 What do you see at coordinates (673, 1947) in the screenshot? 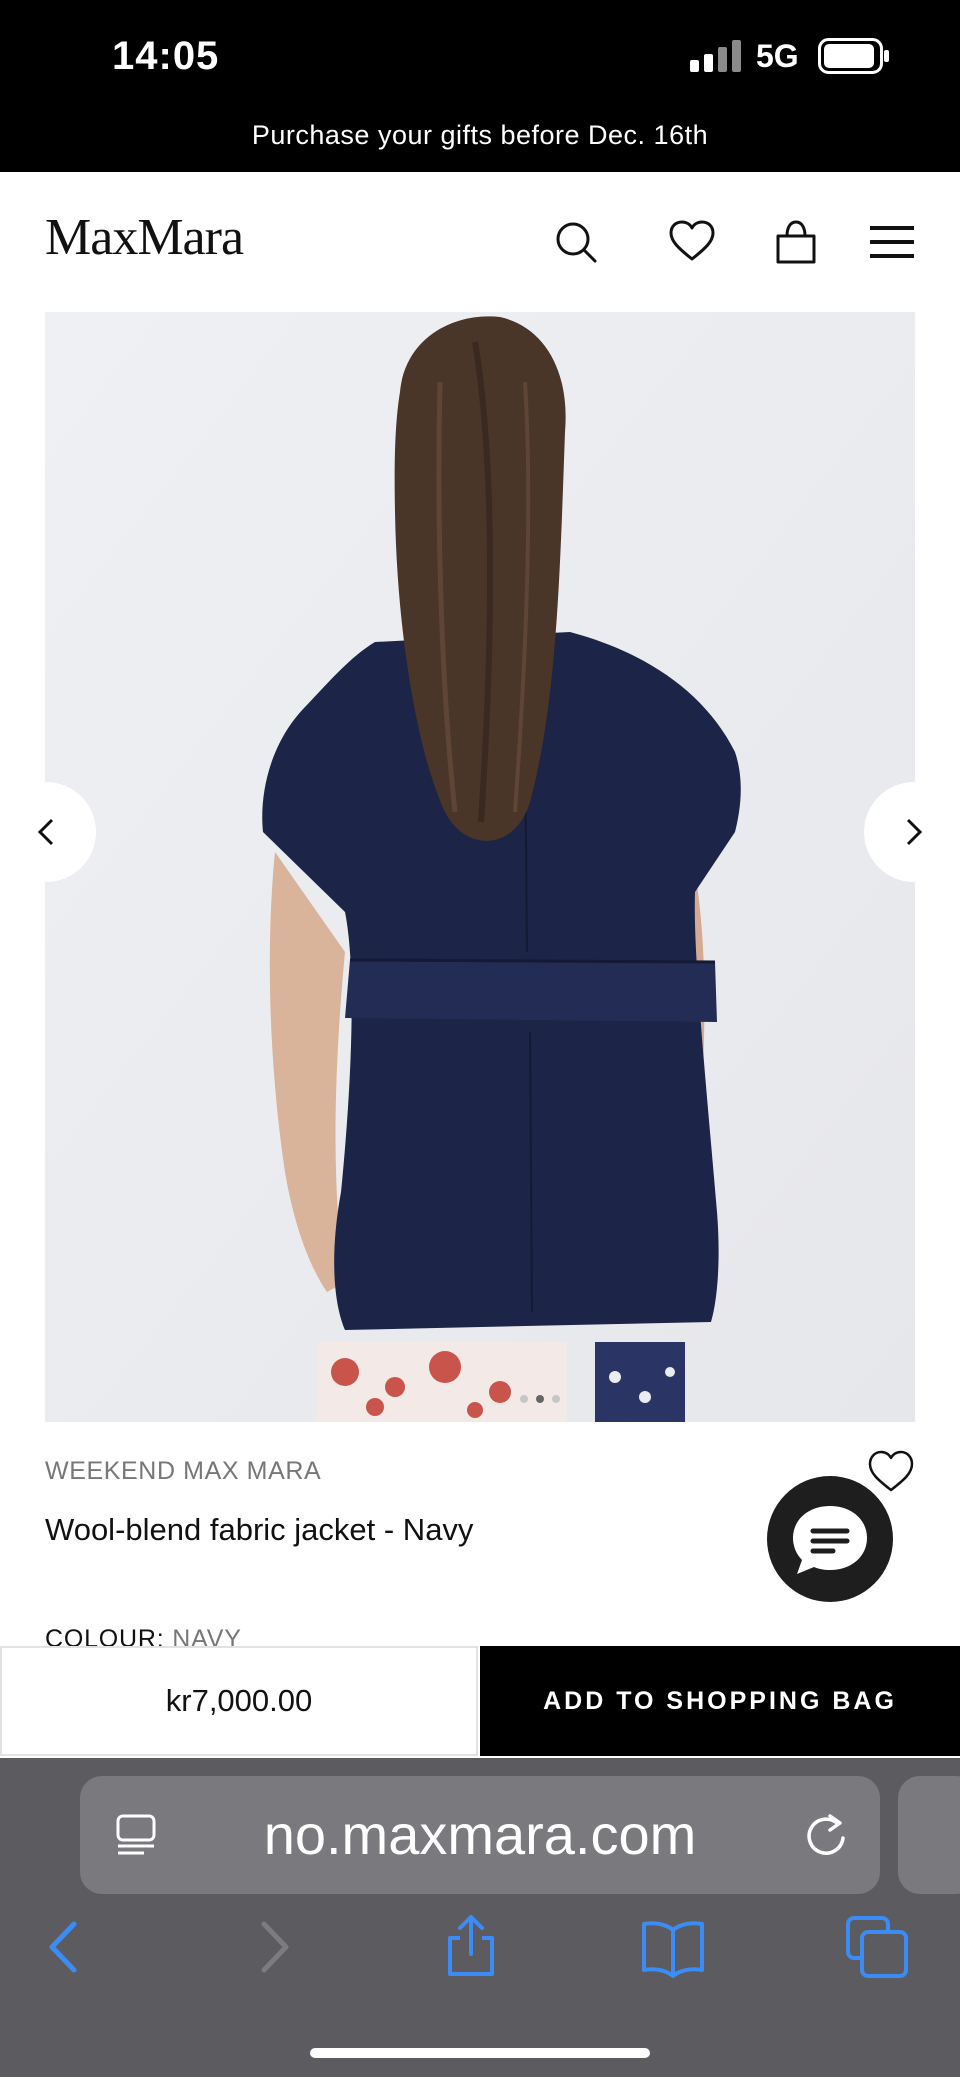
I see `bookmarks-icon` at bounding box center [673, 1947].